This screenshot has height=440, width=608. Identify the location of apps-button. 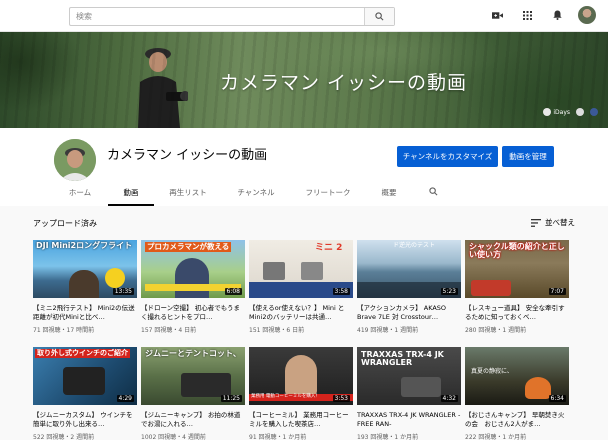
(527, 15).